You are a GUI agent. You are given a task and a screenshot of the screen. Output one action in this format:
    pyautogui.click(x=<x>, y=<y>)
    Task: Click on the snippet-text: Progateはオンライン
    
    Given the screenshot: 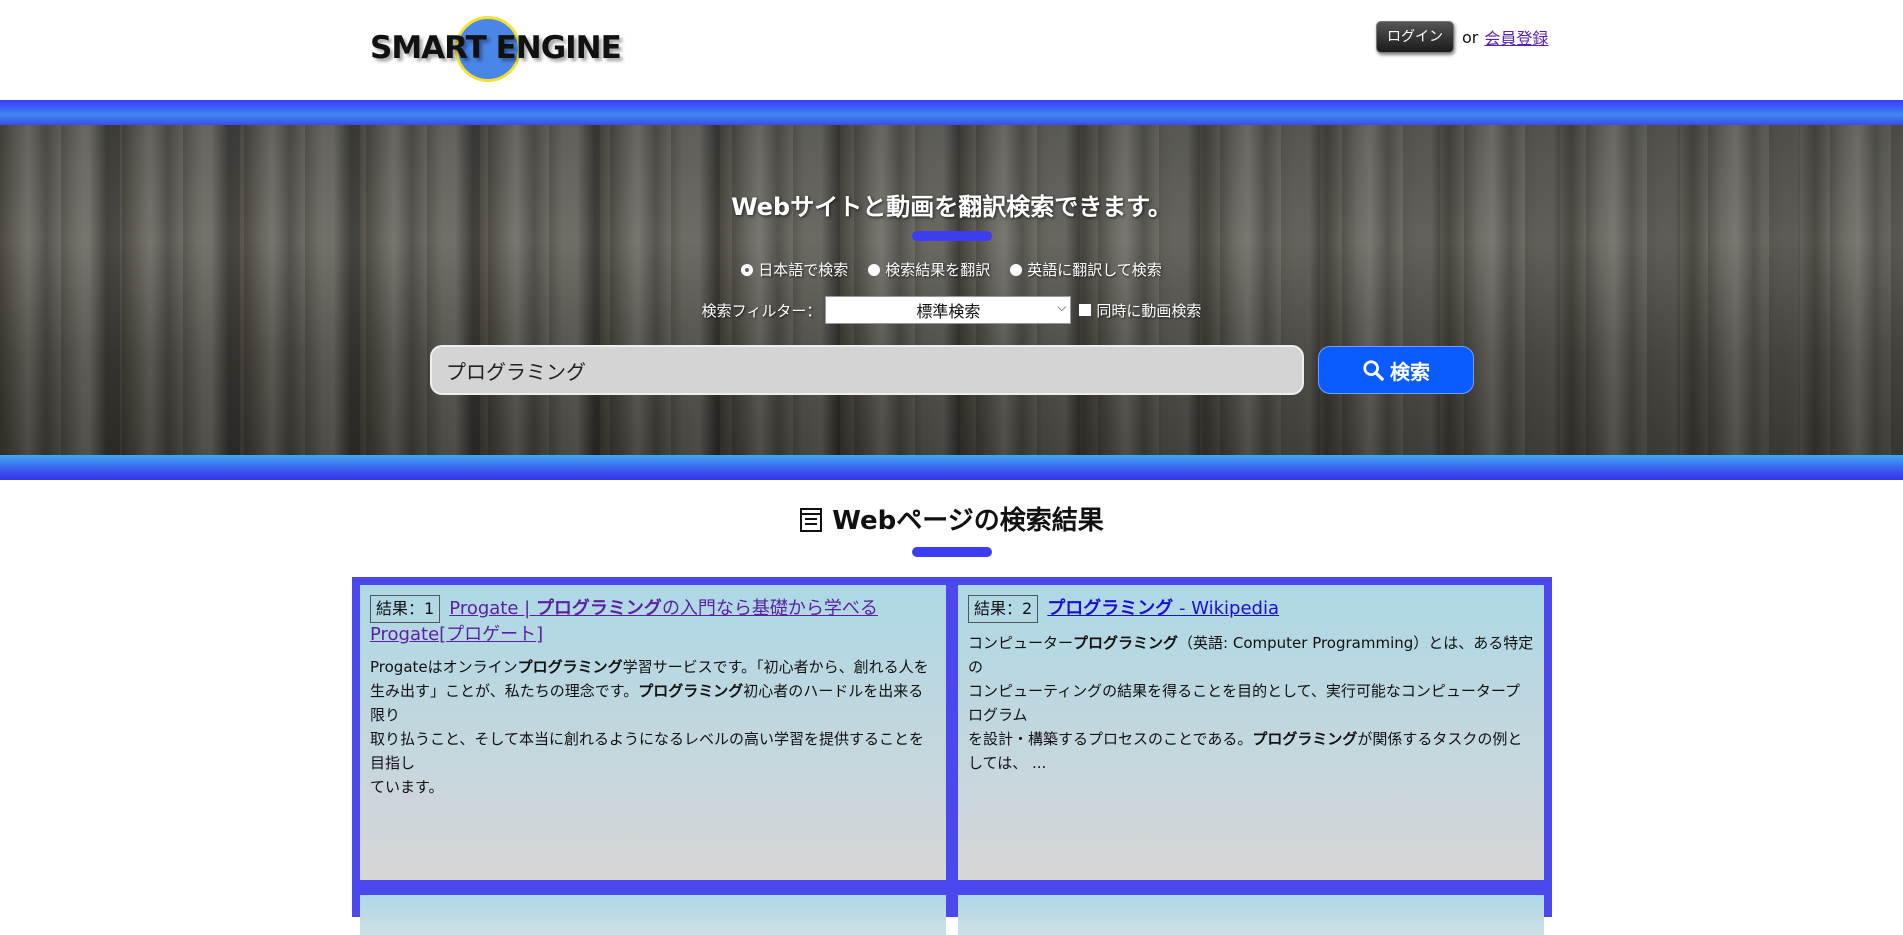 What is the action you would take?
    pyautogui.click(x=444, y=667)
    